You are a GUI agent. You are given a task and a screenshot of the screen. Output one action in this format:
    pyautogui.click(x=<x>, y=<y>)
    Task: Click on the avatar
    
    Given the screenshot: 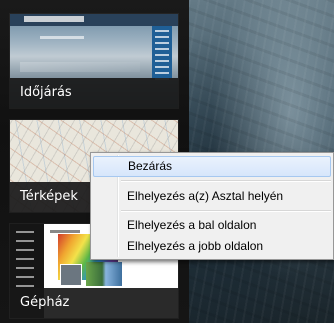 What is the action you would take?
    pyautogui.click(x=71, y=275)
    